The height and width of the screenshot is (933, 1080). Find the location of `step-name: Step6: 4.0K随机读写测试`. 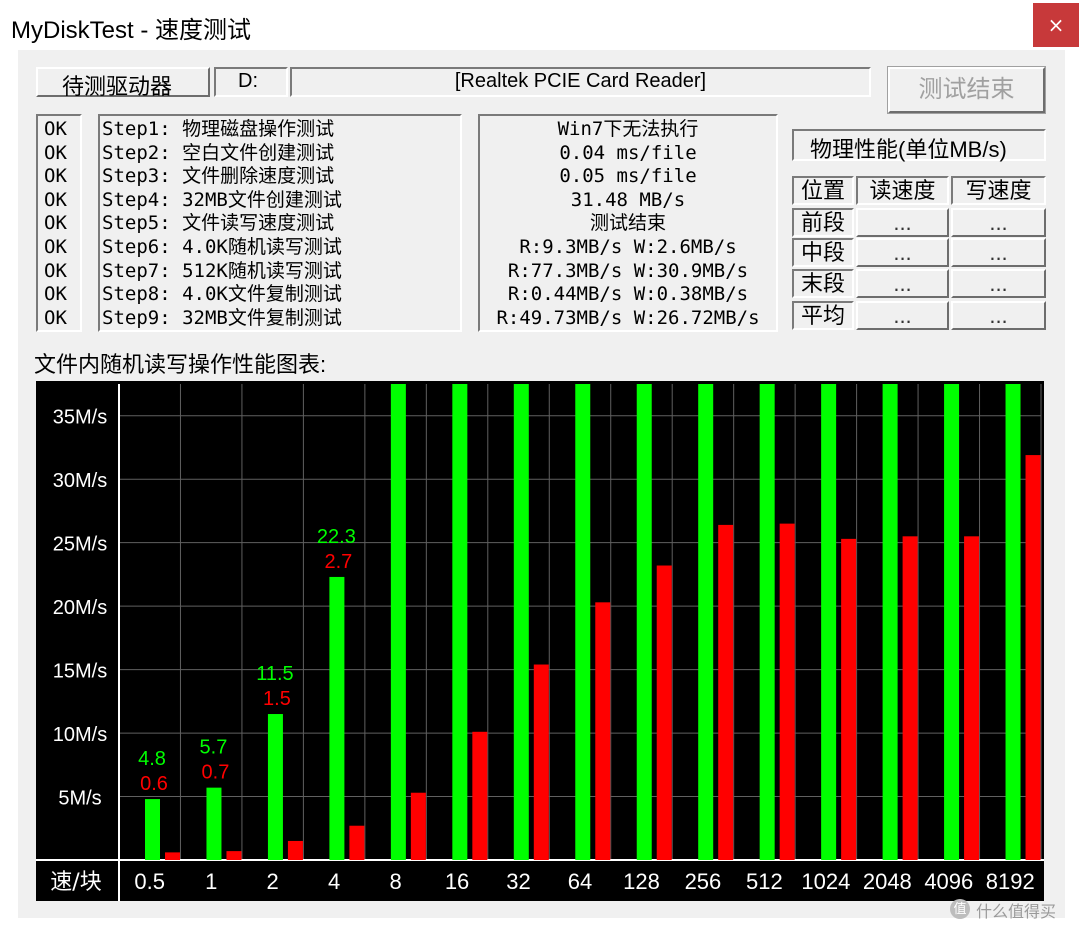

step-name: Step6: 4.0K随机读写测试 is located at coordinates (222, 246).